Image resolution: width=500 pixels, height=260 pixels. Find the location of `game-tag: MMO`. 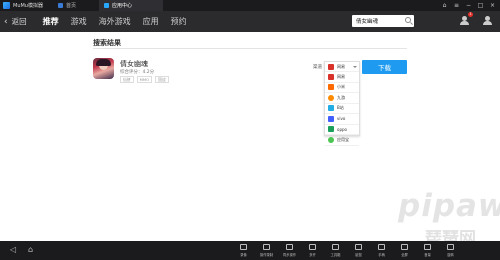

game-tag: MMO is located at coordinates (144, 79).